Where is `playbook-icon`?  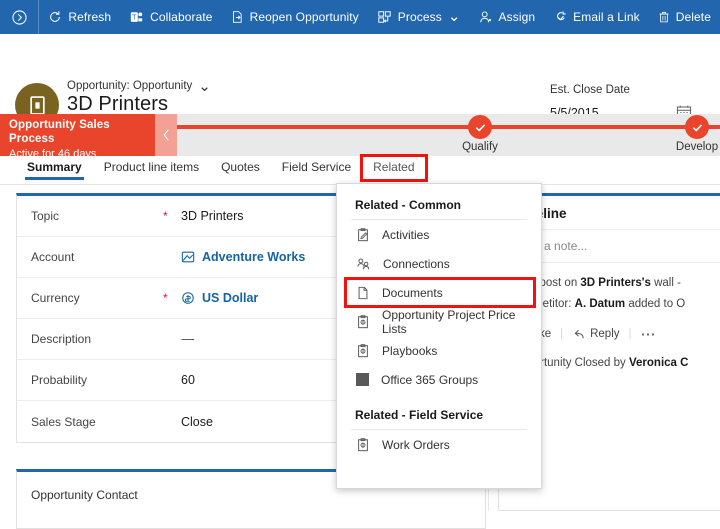
playbook-icon is located at coordinates (363, 350).